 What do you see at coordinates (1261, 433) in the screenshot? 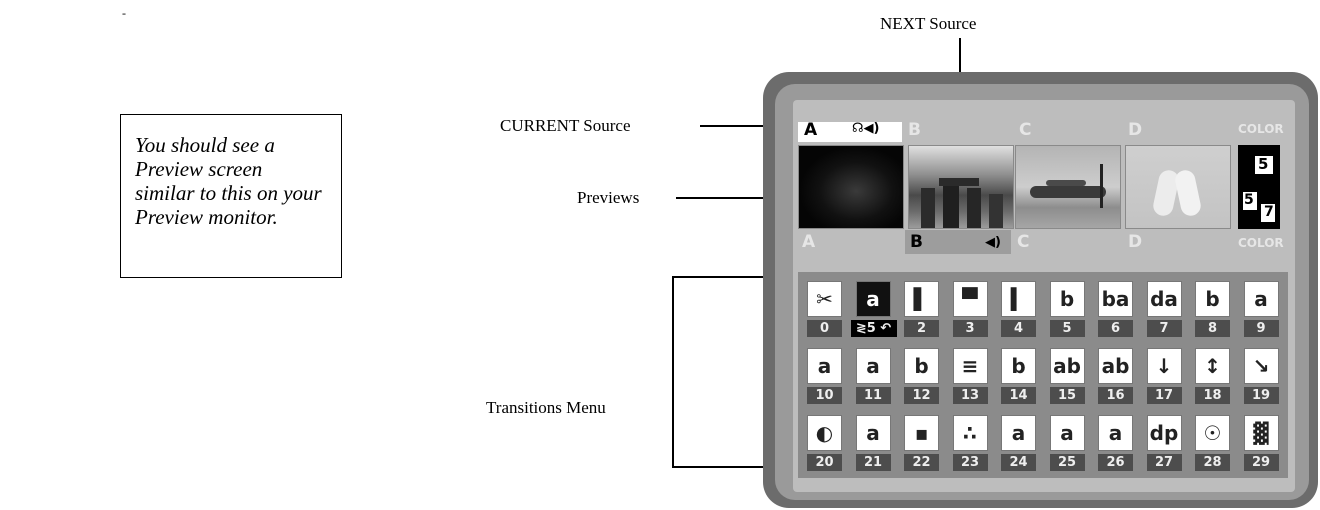
I see `transition-icon: ▓` at bounding box center [1261, 433].